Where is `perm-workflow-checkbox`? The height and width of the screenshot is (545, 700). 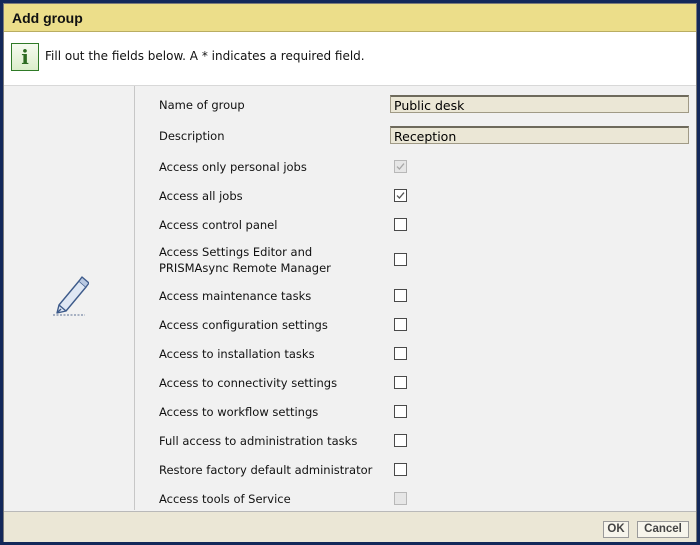 perm-workflow-checkbox is located at coordinates (400, 411).